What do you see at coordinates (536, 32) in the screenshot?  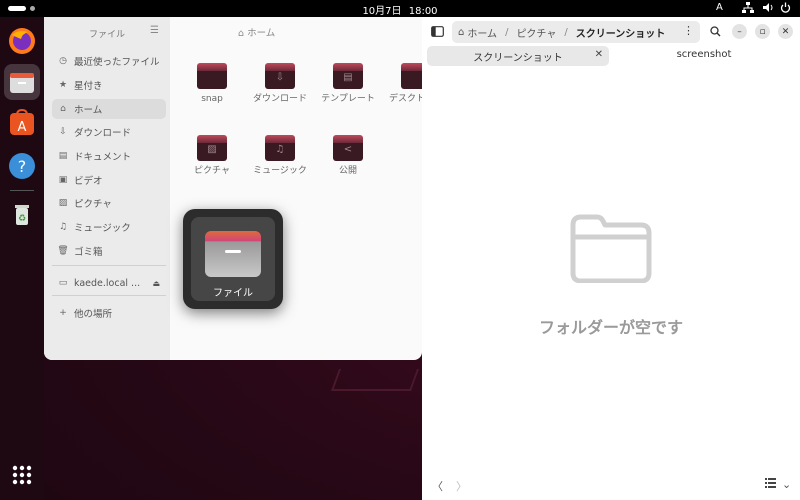 I see `breadcrumb-pictures: ピクチャ` at bounding box center [536, 32].